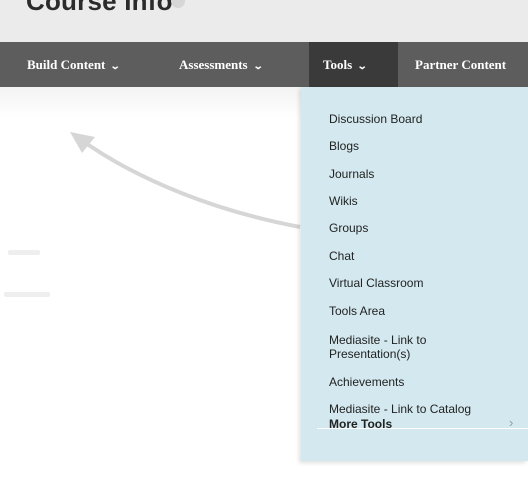 The width and height of the screenshot is (528, 487). What do you see at coordinates (264, 21) in the screenshot?
I see `title-bar: Course Info` at bounding box center [264, 21].